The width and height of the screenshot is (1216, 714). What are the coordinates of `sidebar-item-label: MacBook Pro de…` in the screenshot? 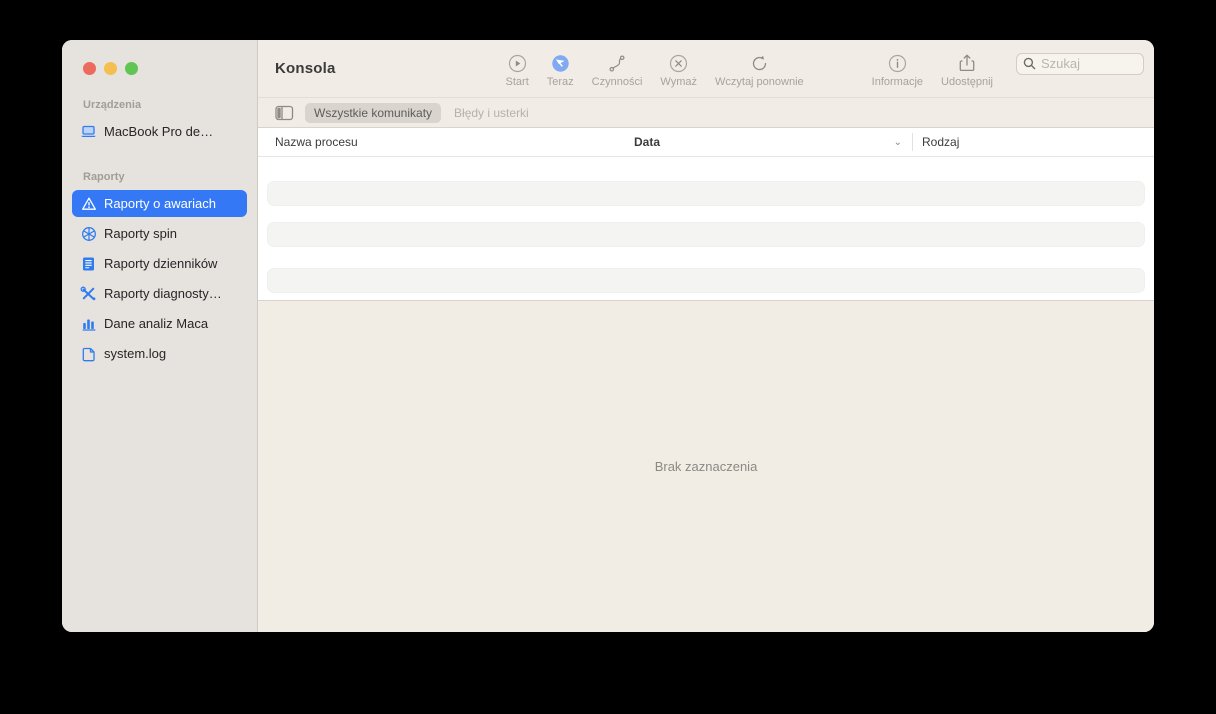 It's located at (159, 131).